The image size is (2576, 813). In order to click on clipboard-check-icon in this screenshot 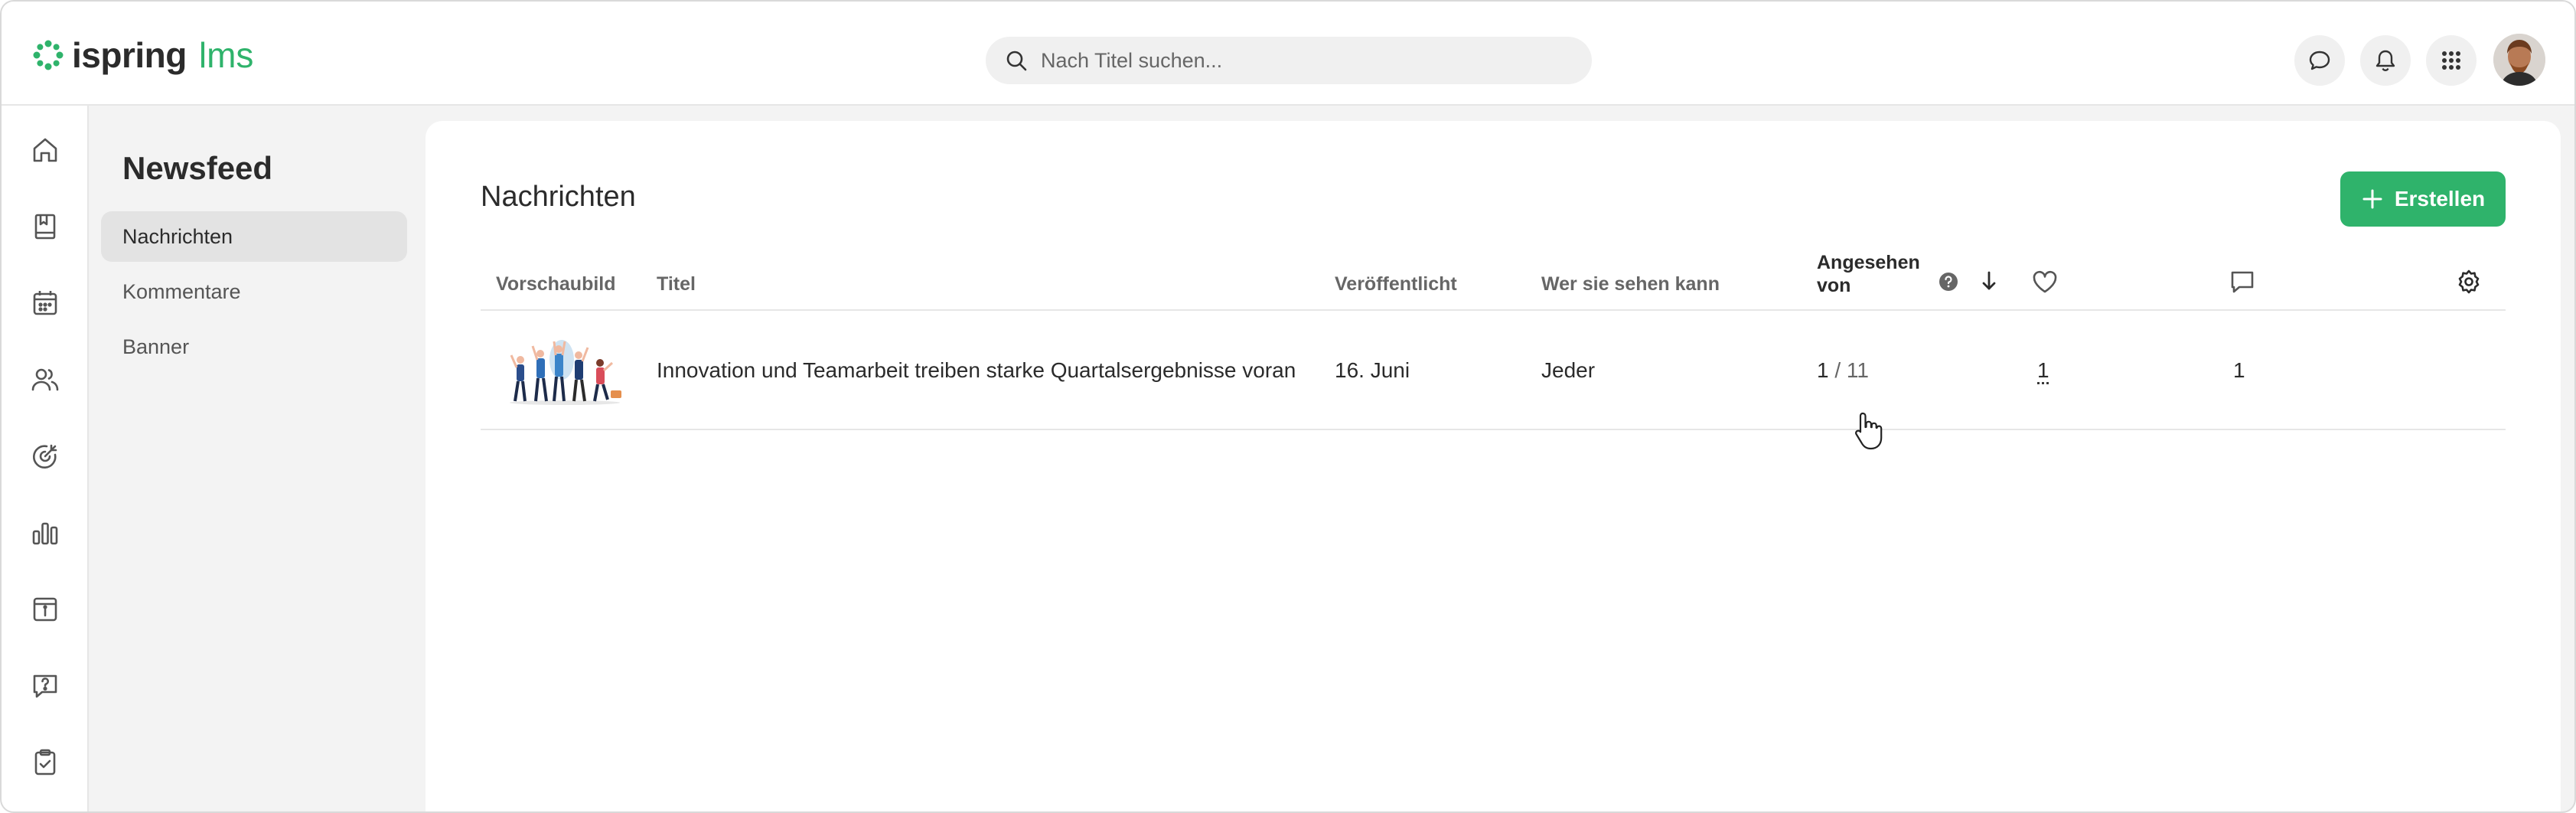, I will do `click(45, 762)`.